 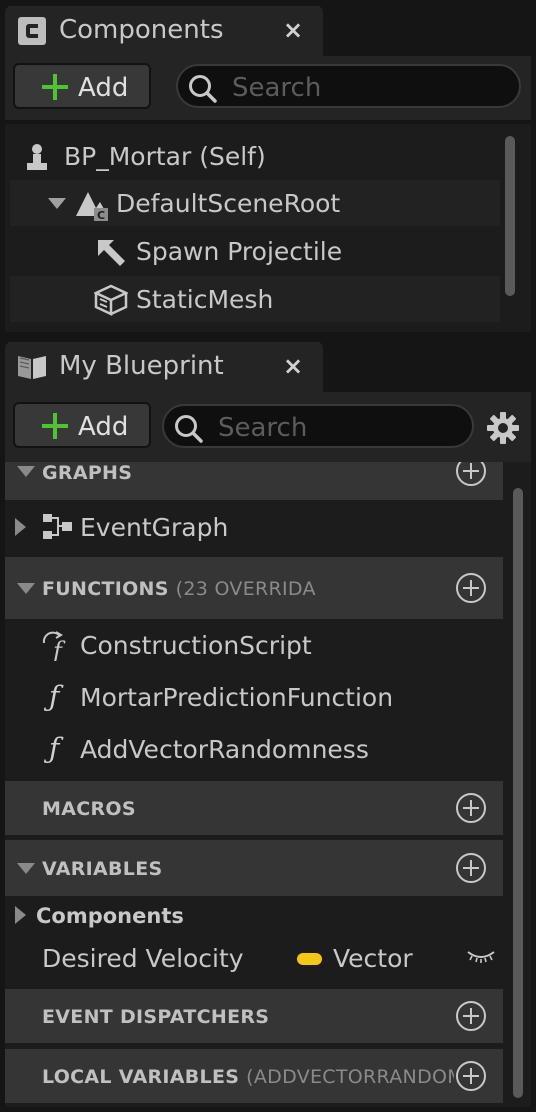 What do you see at coordinates (196, 645) in the screenshot?
I see `item-label: ConstructionScript` at bounding box center [196, 645].